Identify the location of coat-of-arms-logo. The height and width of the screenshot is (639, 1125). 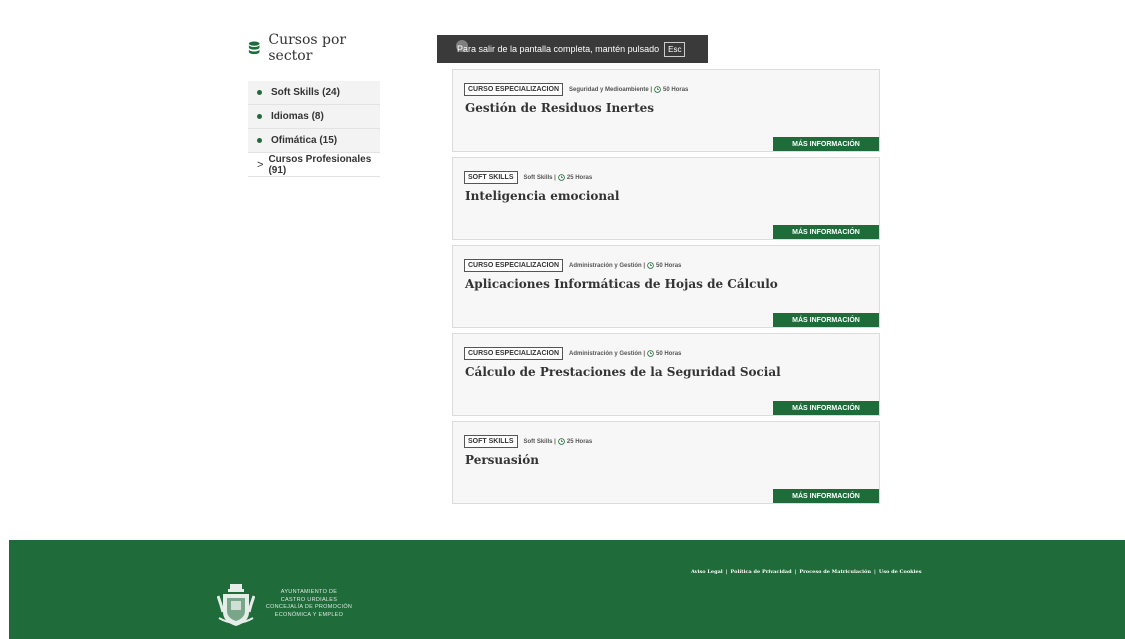
(236, 605).